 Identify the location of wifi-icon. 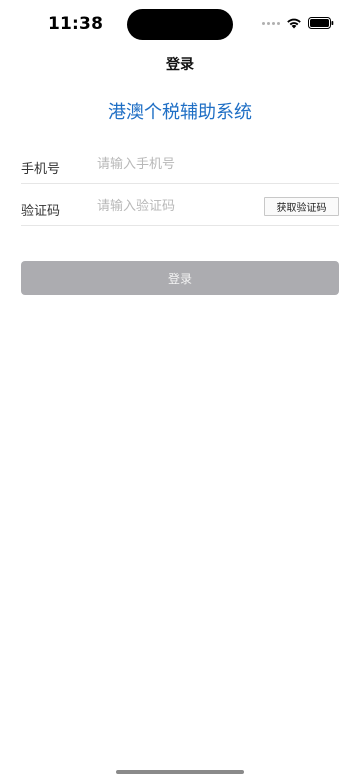
(294, 23).